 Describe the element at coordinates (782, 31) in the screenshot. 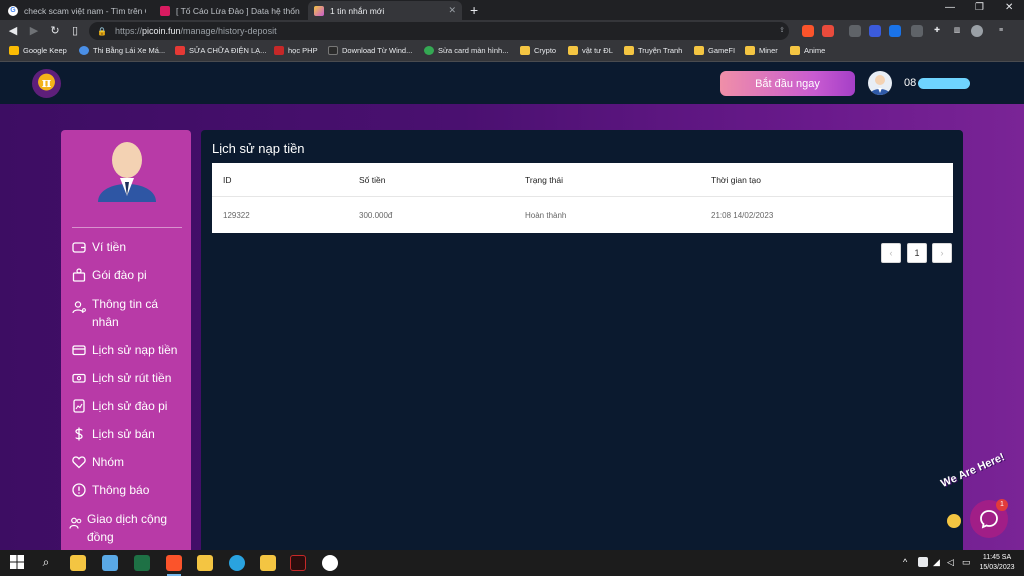

I see `share-icon: ⇪` at that location.